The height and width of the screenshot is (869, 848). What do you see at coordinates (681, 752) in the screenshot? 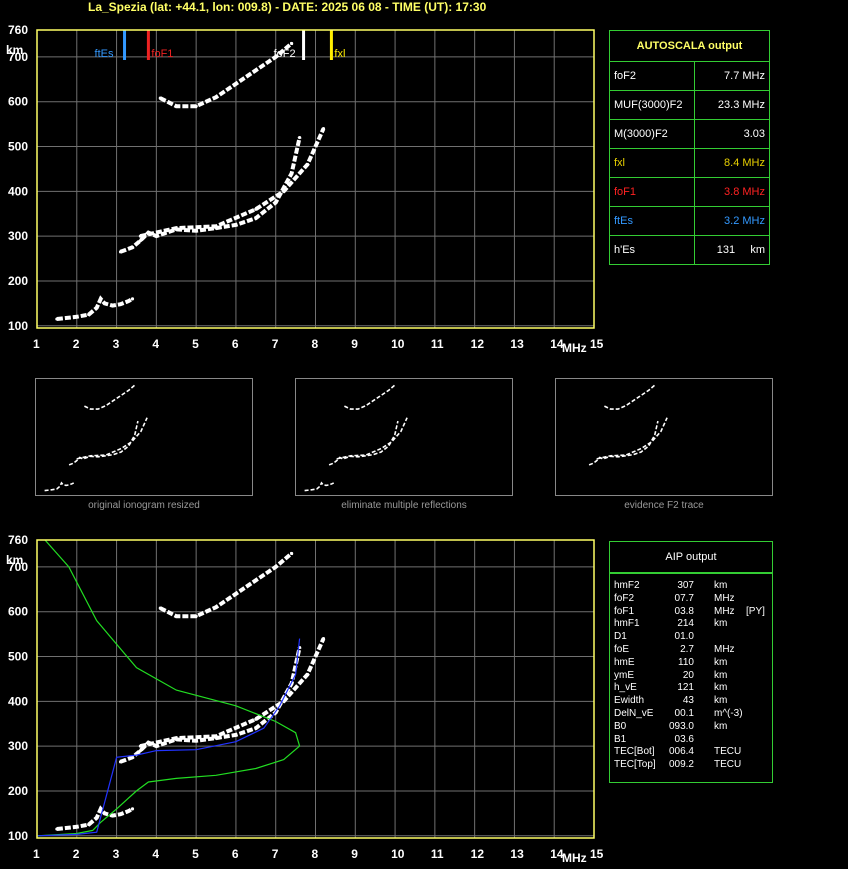
I see `aip-value: 006.4` at bounding box center [681, 752].